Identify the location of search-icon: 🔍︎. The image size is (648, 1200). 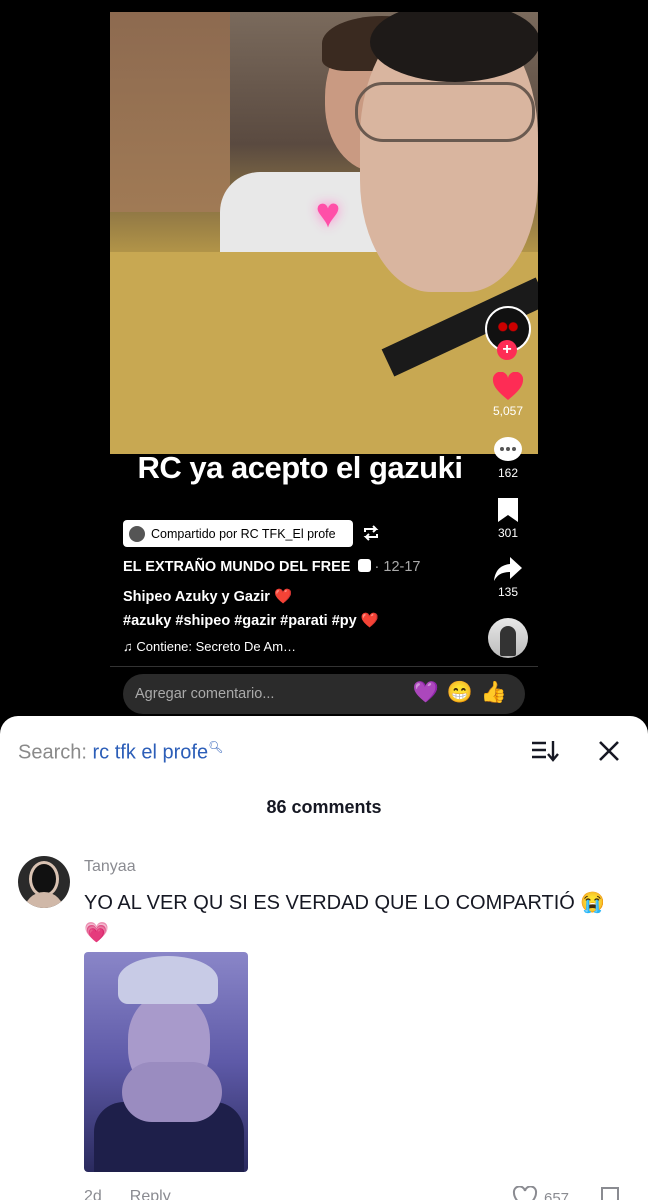
(216, 747).